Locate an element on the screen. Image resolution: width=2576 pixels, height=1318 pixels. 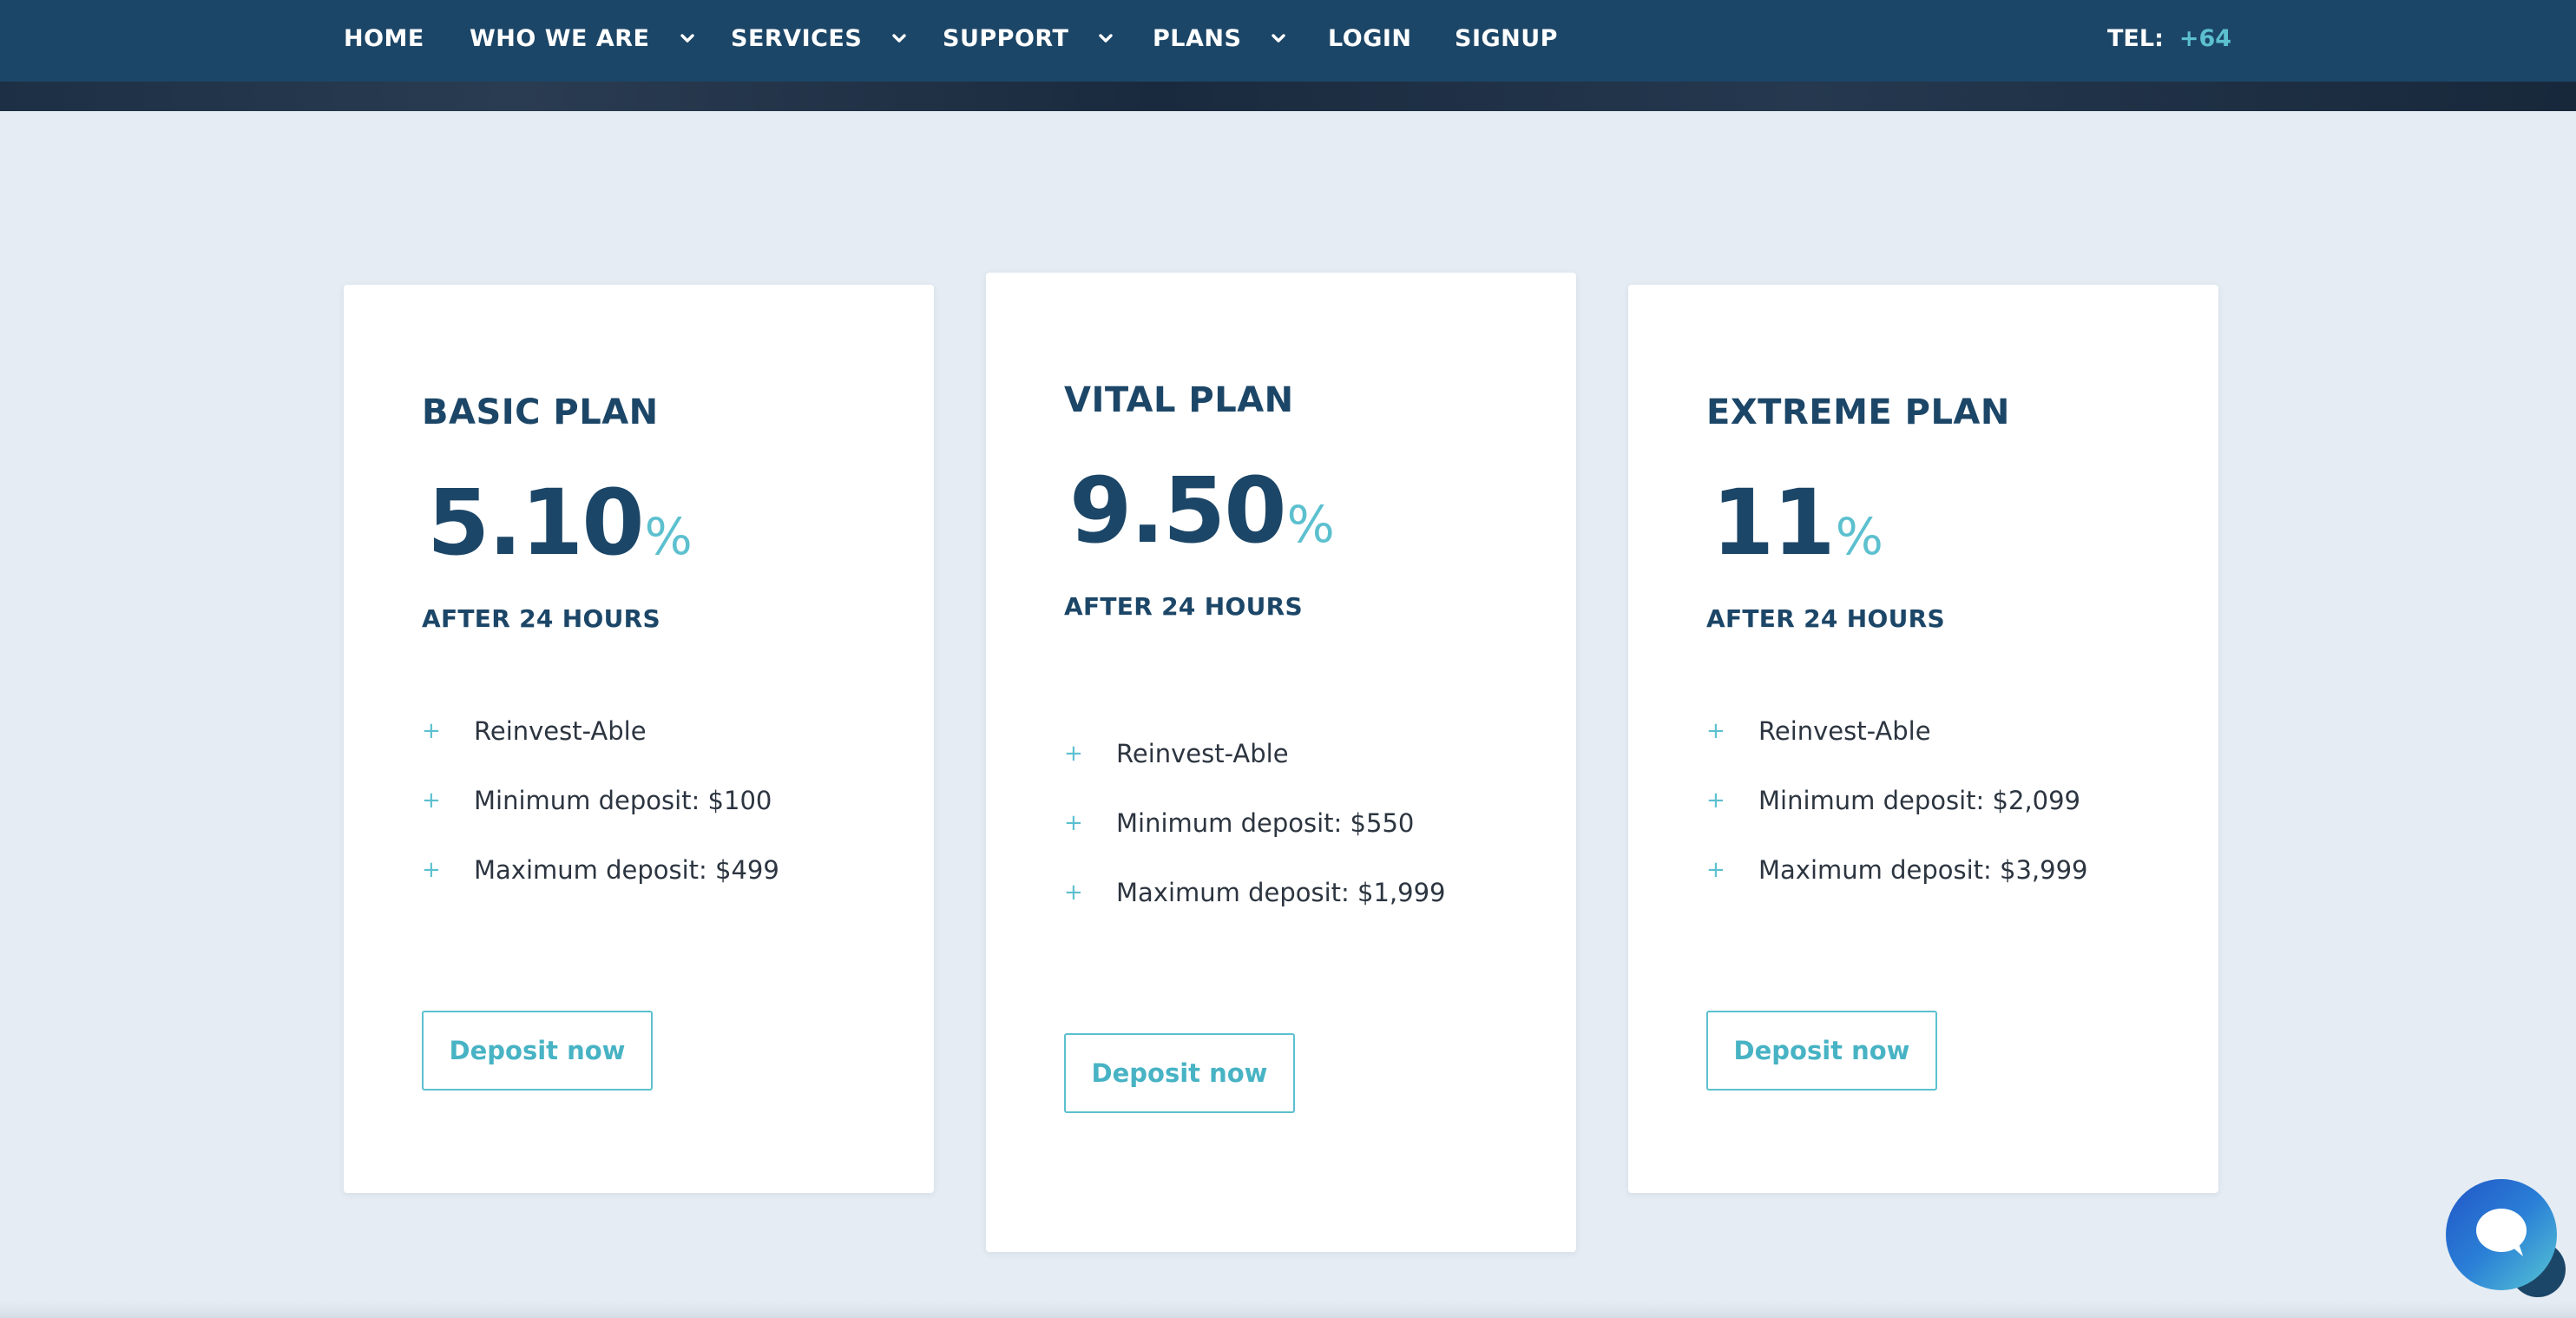
plan-rate: 5.10% is located at coordinates (560, 523).